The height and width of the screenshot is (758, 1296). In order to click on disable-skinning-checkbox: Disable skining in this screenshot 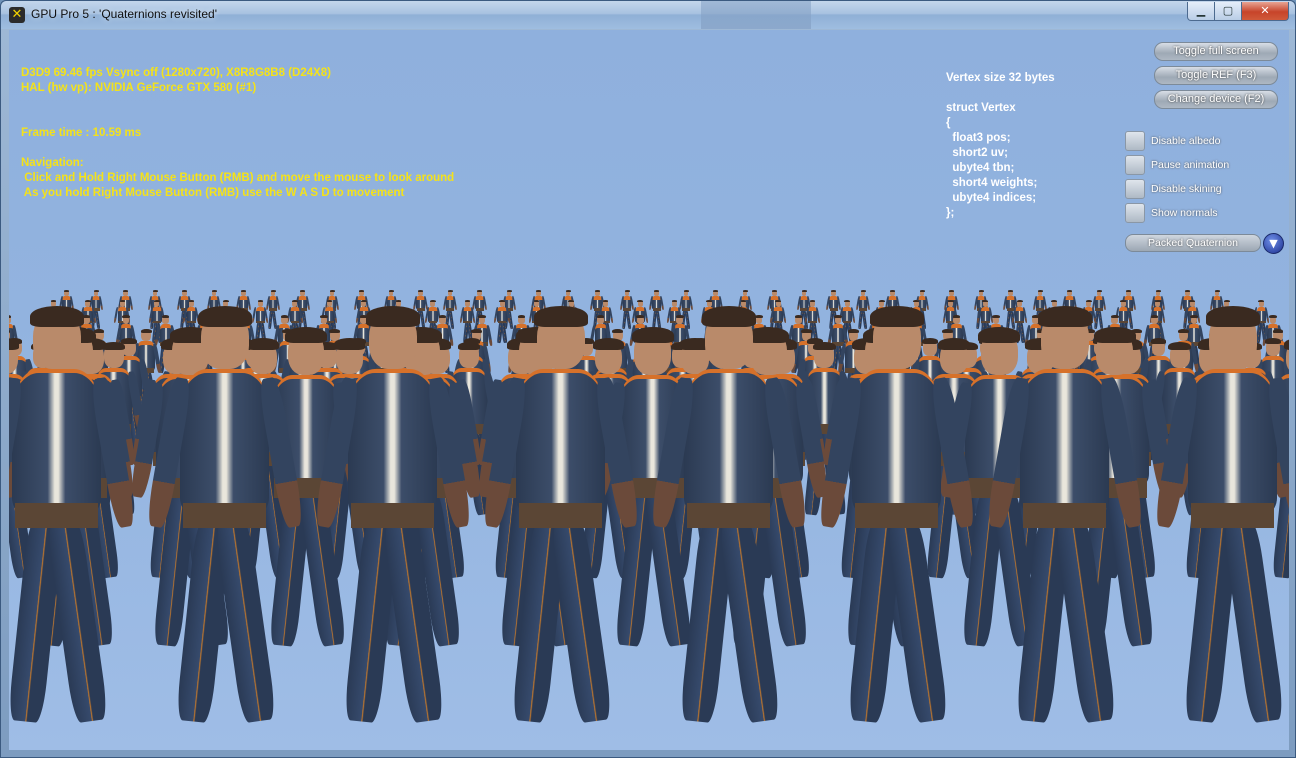, I will do `click(1205, 189)`.